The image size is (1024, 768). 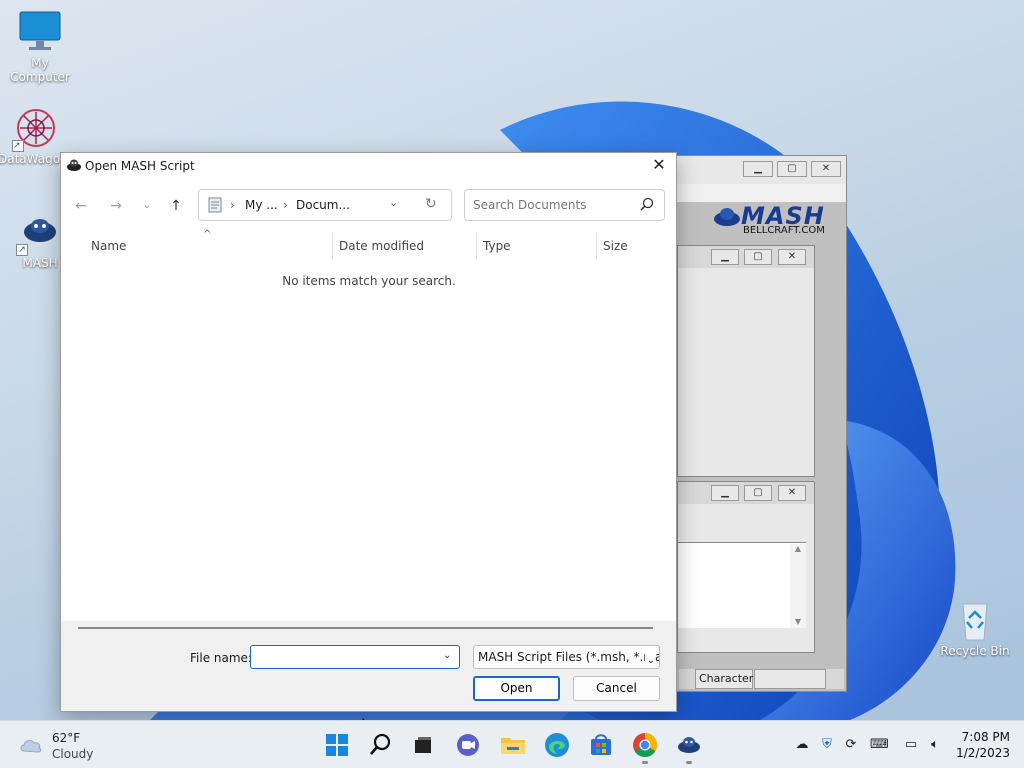 I want to click on mash-logo: MASH BELLCRAFT.COM, so click(x=778, y=220).